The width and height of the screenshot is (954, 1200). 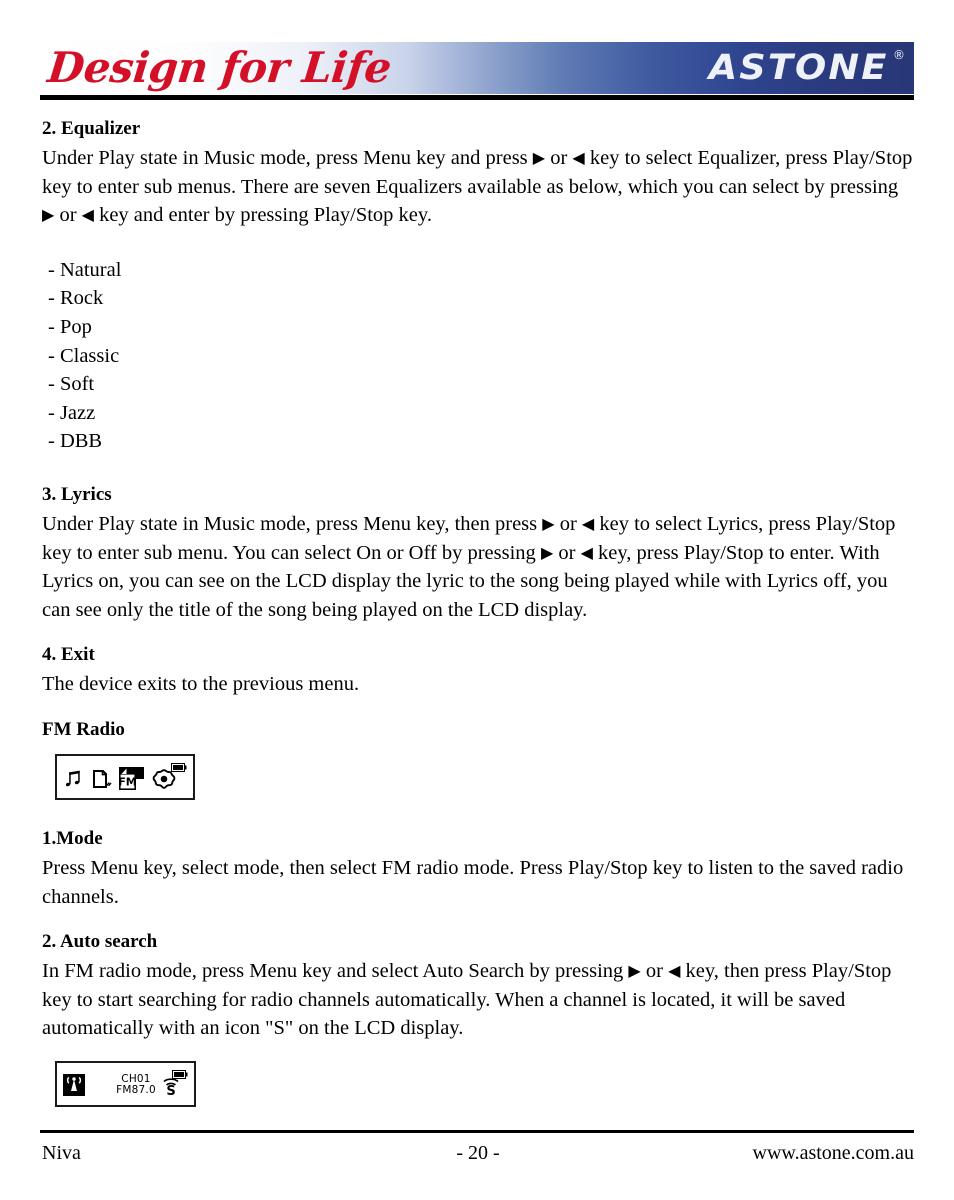 I want to click on fm-radio-icon: FM, so click(x=131, y=779).